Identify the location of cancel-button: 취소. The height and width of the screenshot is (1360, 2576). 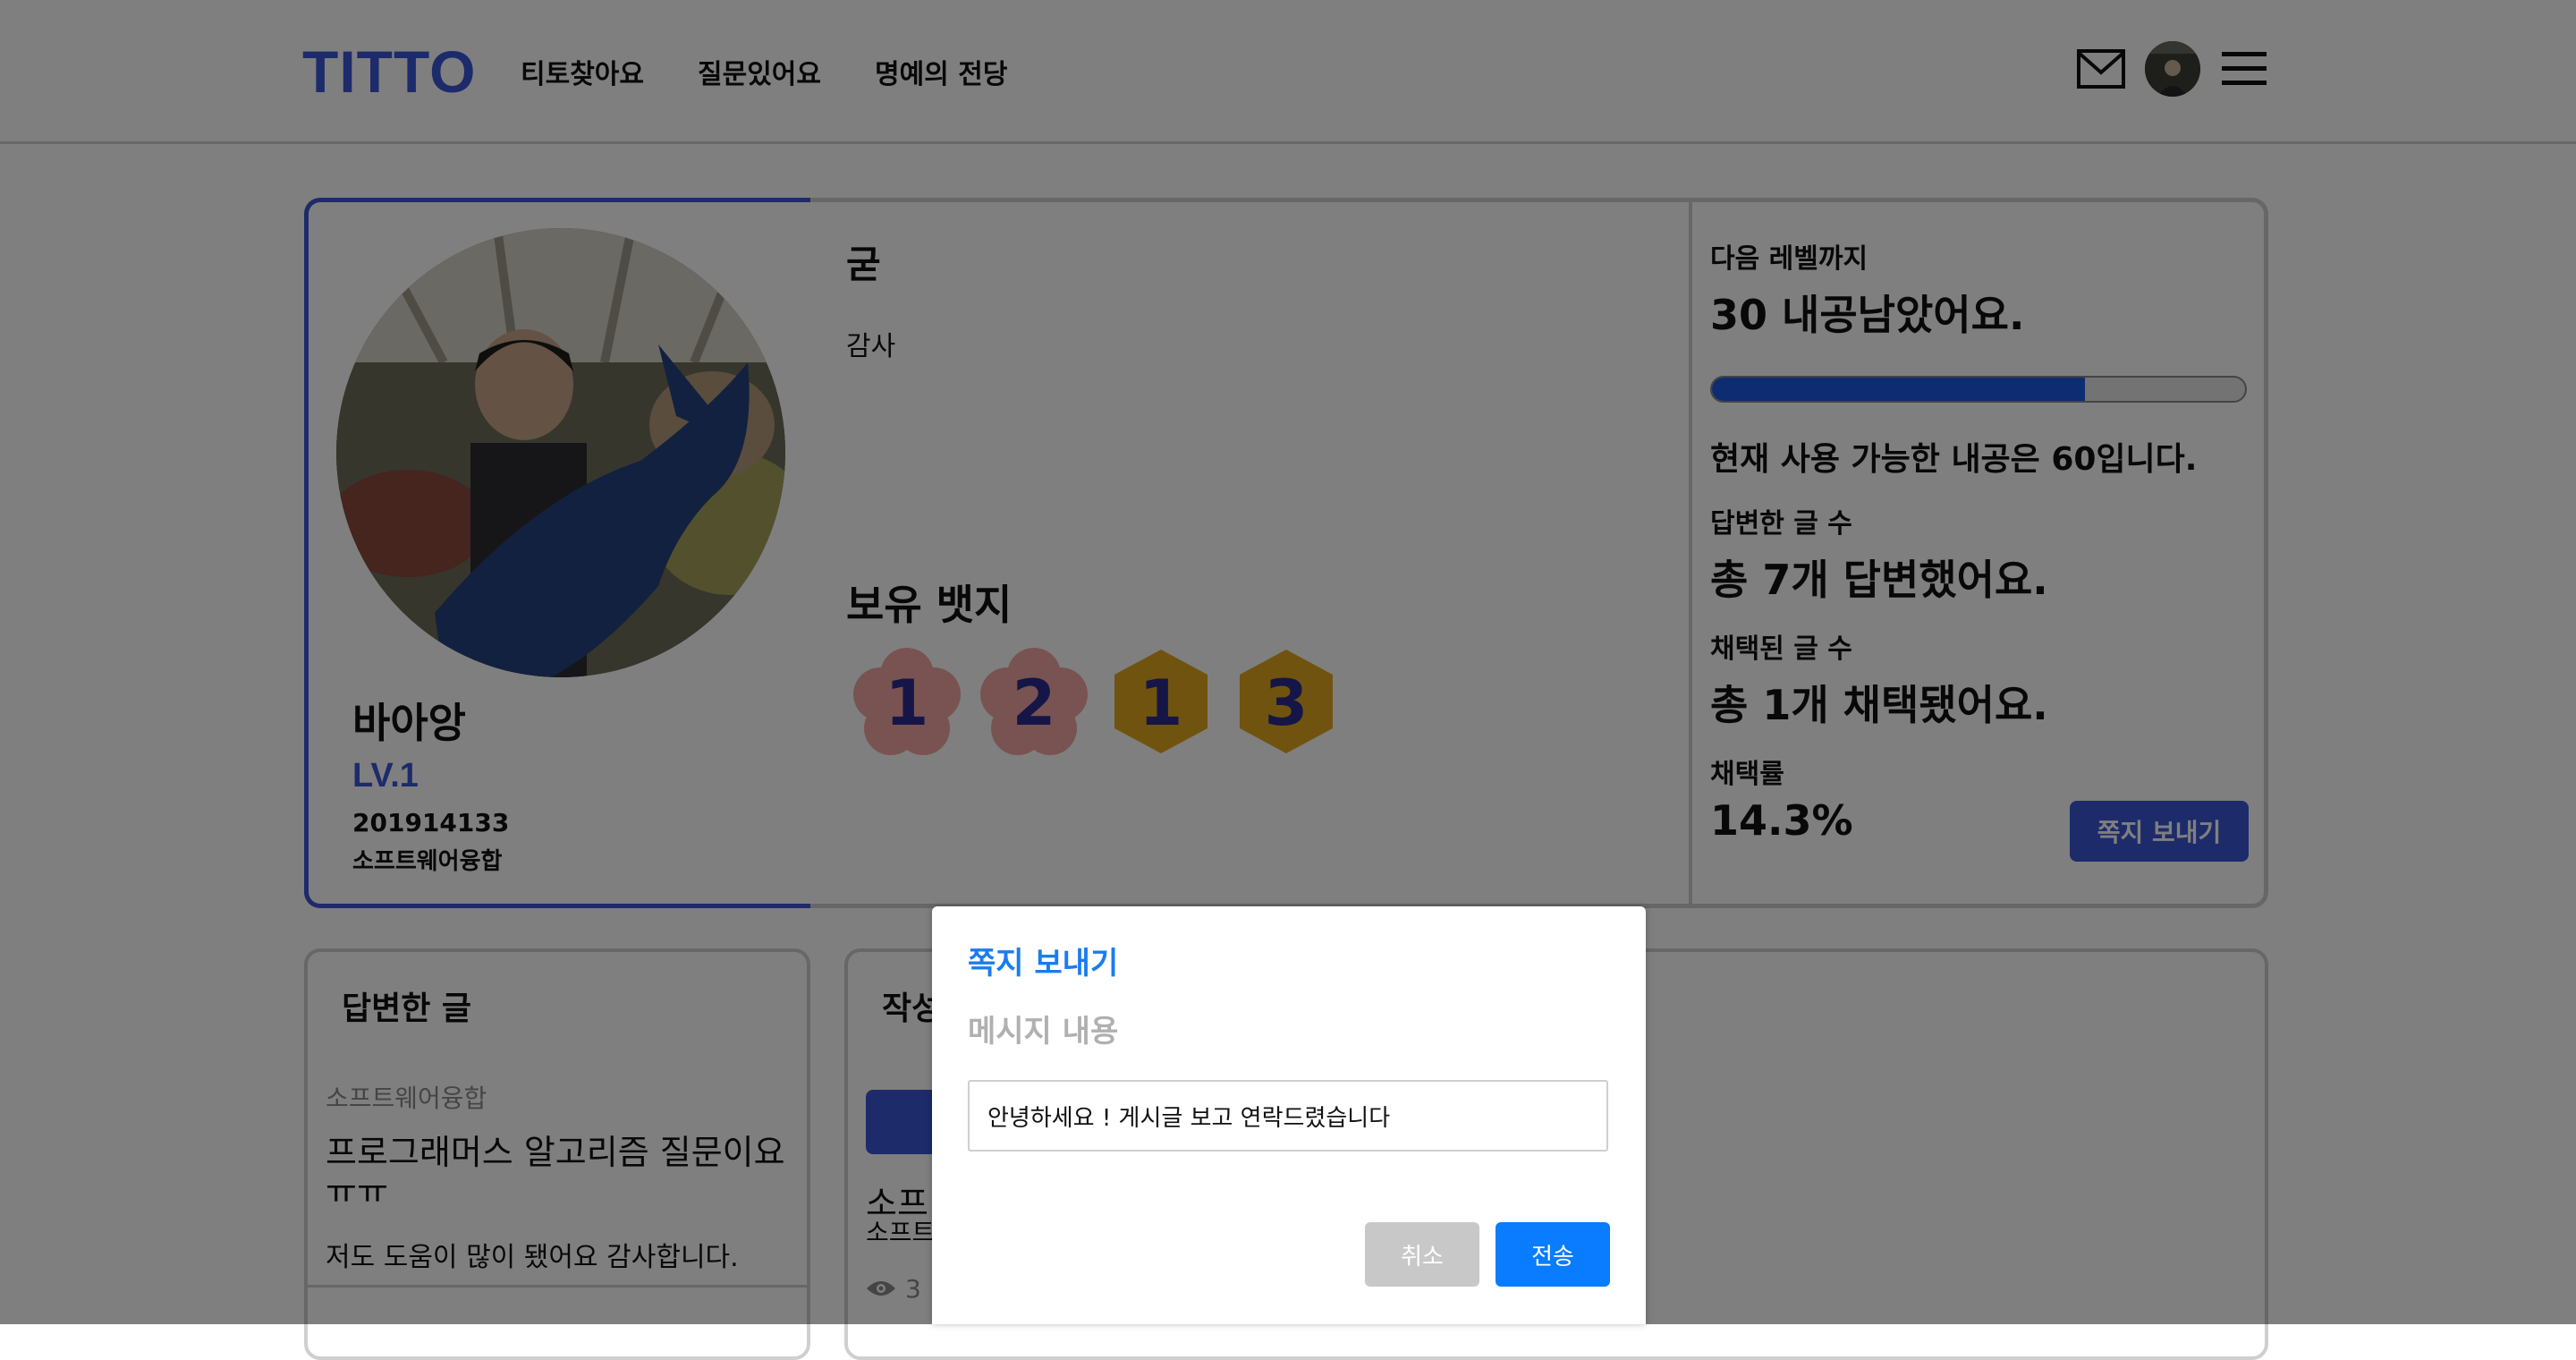
(1422, 1254).